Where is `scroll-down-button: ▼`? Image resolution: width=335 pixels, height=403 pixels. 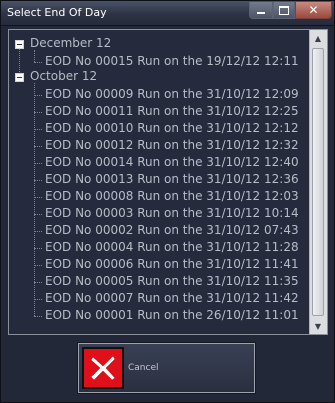
scroll-down-button: ▼ is located at coordinates (318, 326).